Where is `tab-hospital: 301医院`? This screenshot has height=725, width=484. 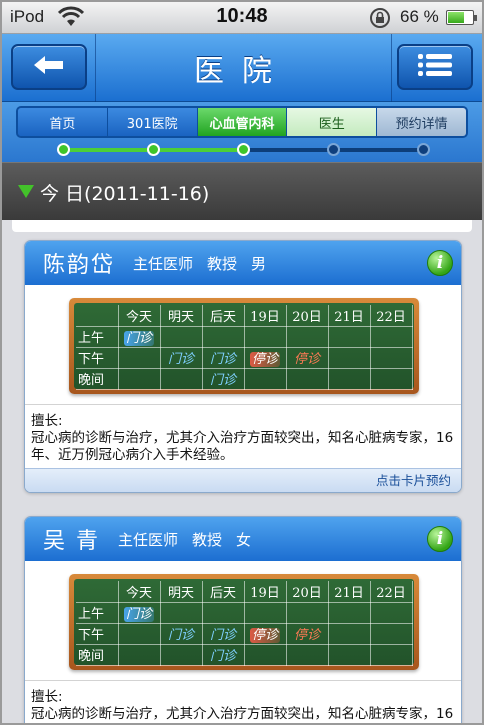 tab-hospital: 301医院 is located at coordinates (152, 122).